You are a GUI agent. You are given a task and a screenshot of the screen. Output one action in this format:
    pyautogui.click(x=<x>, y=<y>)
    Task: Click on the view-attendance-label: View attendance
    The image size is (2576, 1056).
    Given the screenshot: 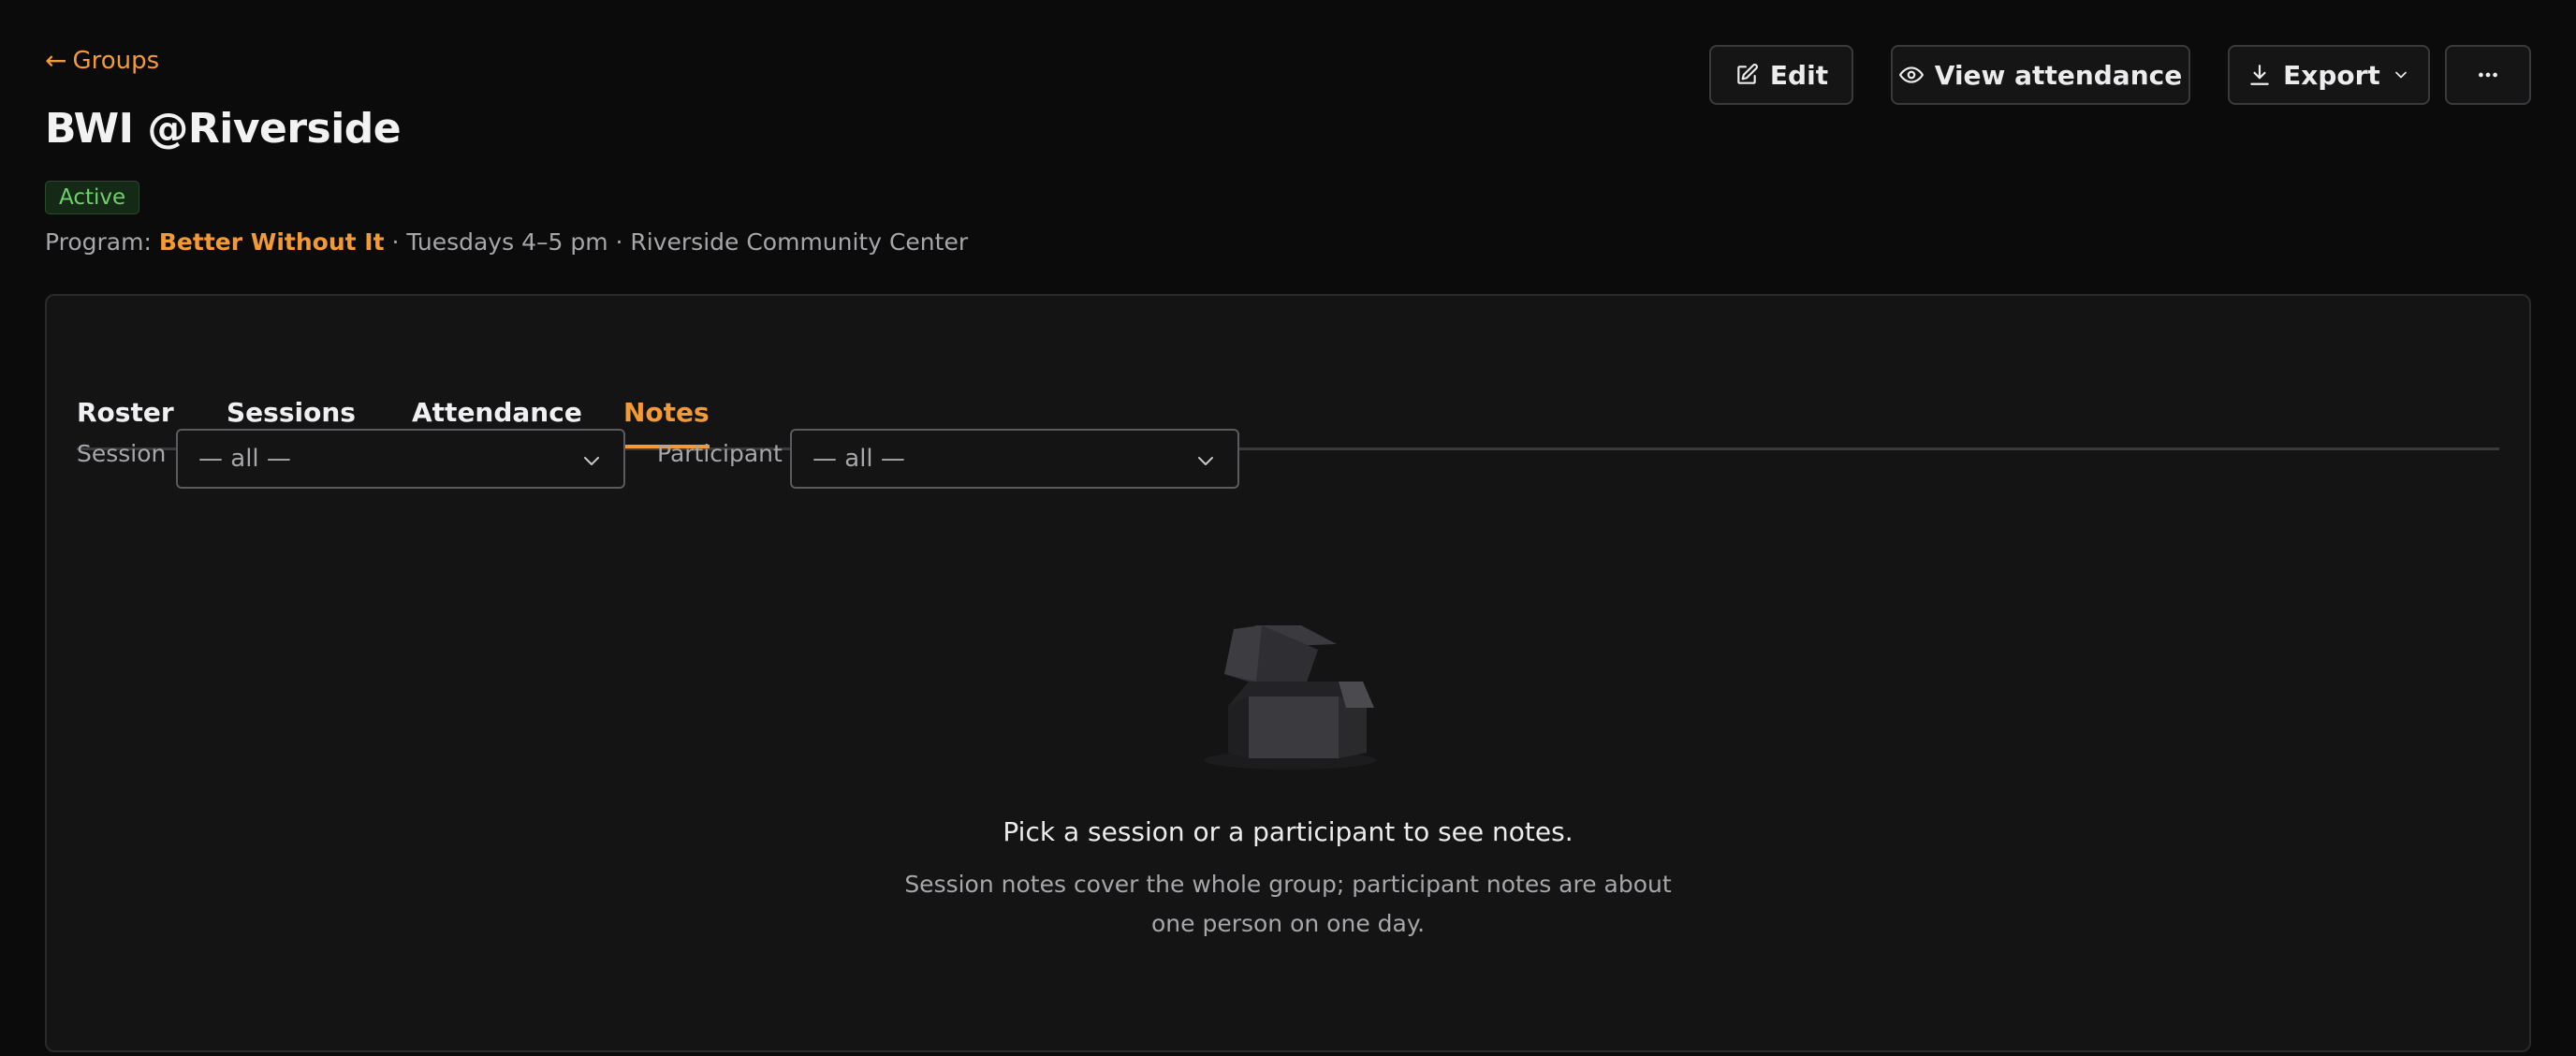 What is the action you would take?
    pyautogui.click(x=2058, y=75)
    